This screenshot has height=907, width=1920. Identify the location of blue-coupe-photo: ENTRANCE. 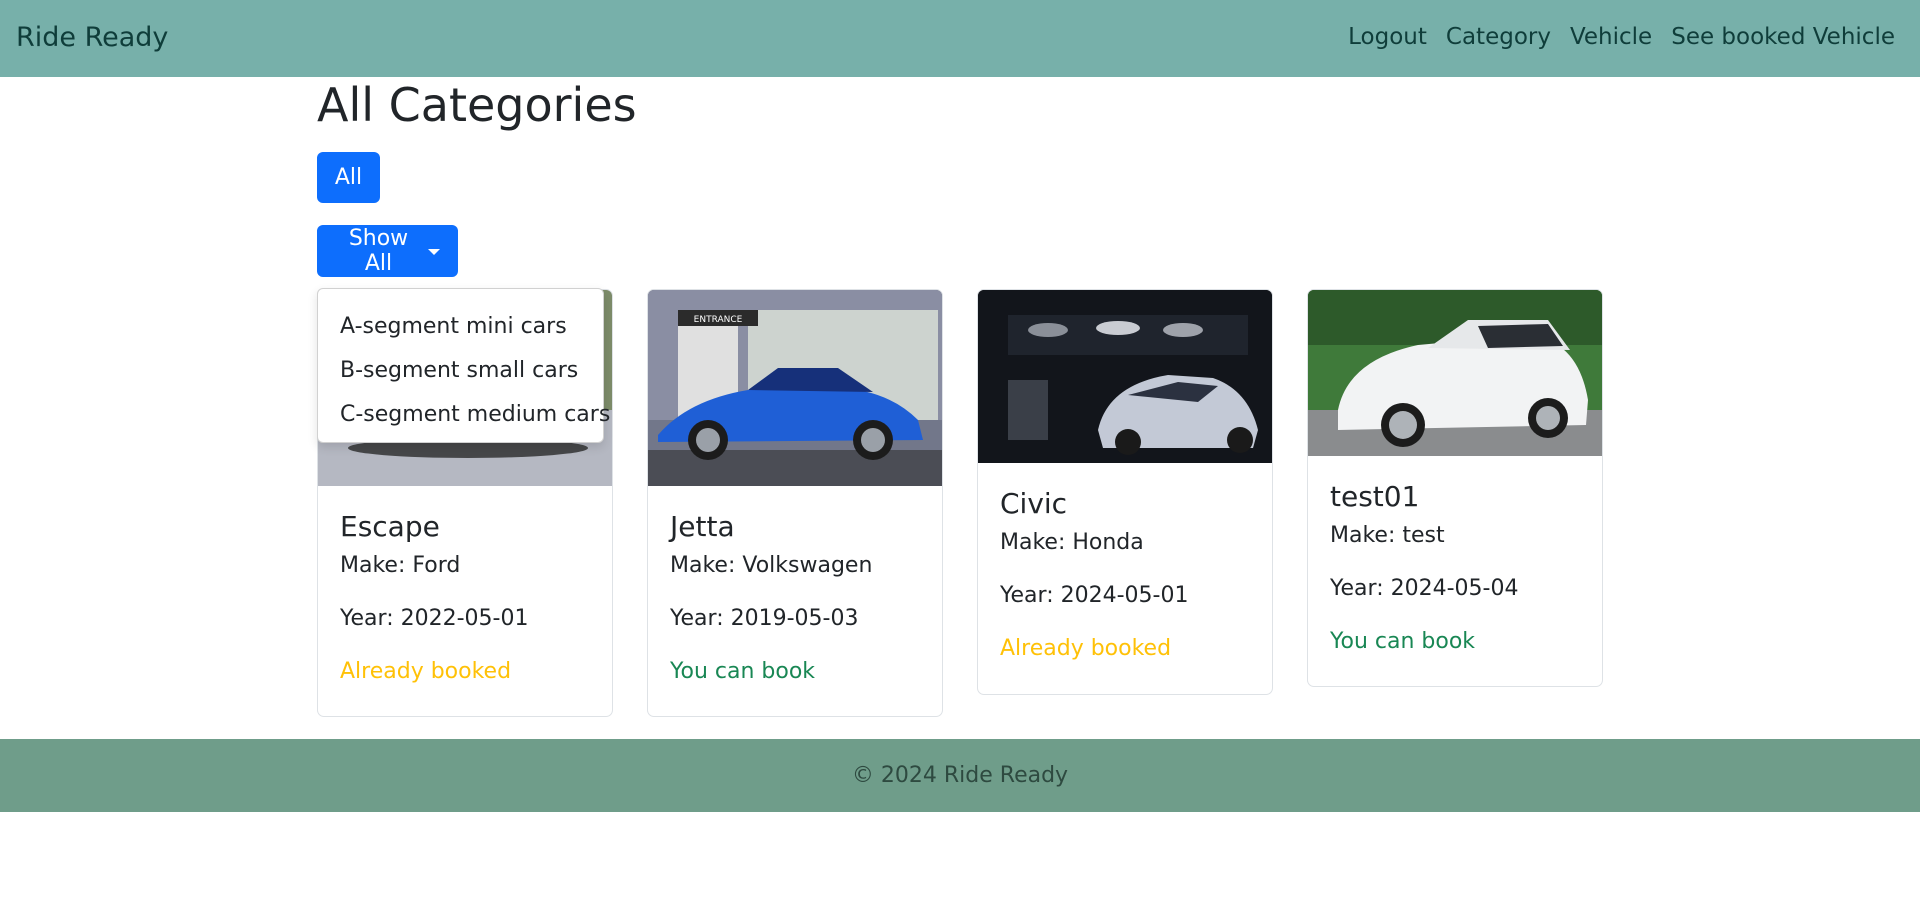
(795, 388).